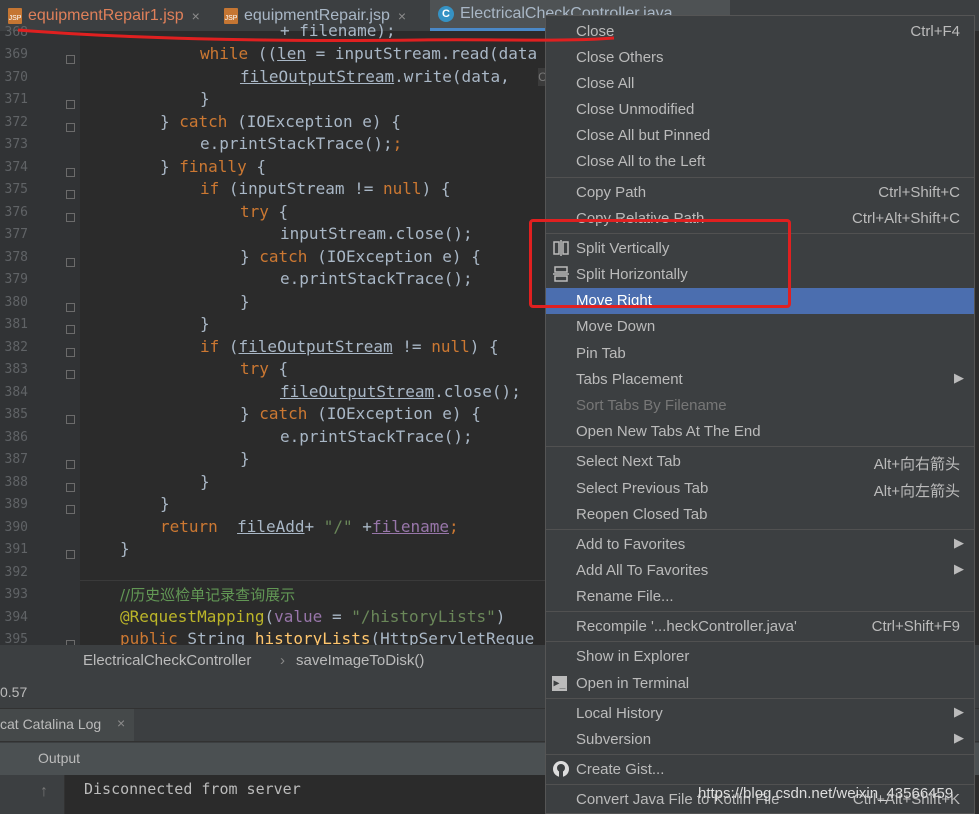 This screenshot has height=814, width=979. What do you see at coordinates (51, 724) in the screenshot?
I see `tab-label: cat Catalina Log` at bounding box center [51, 724].